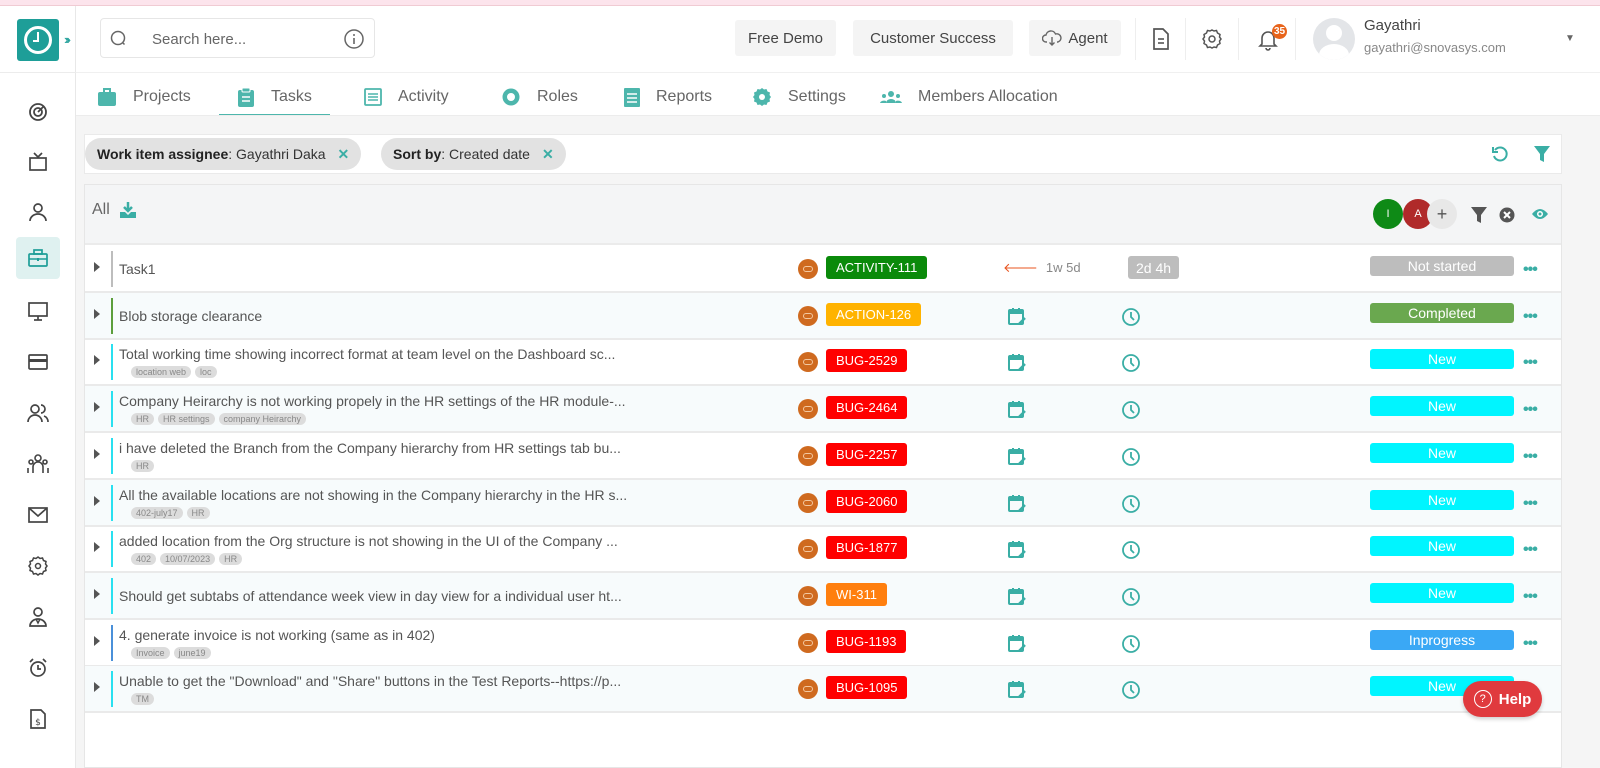 This screenshot has height=768, width=1600. Describe the element at coordinates (128, 210) in the screenshot. I see `download-icon` at that location.